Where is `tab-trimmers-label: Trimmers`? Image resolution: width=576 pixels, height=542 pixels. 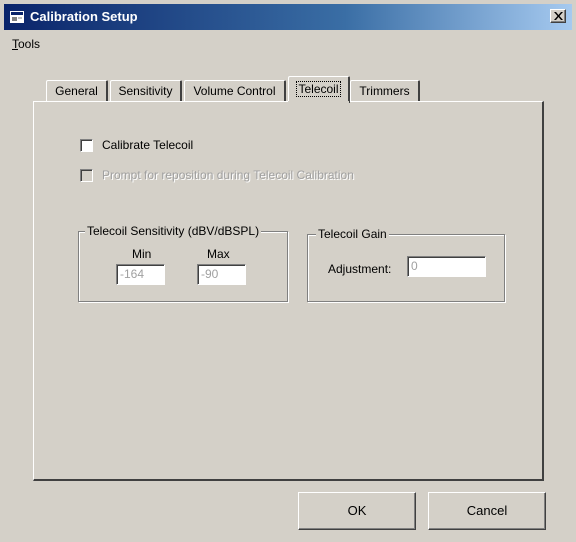 tab-trimmers-label: Trimmers is located at coordinates (384, 91).